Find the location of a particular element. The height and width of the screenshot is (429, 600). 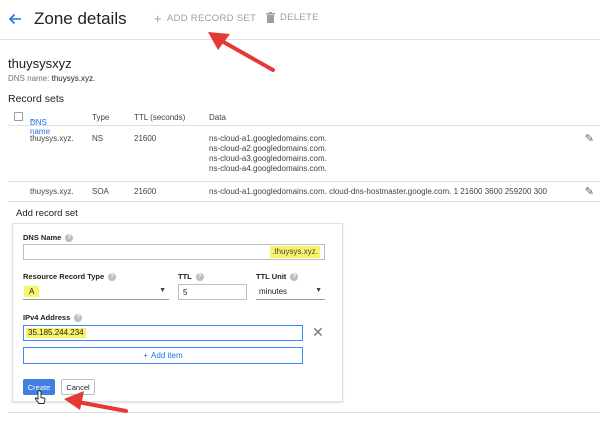

trash-icon is located at coordinates (270, 17).